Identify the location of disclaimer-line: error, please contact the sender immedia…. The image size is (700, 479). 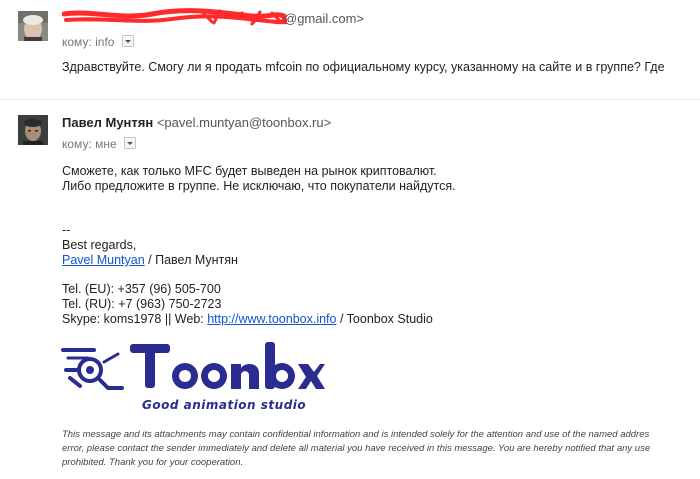
(356, 448).